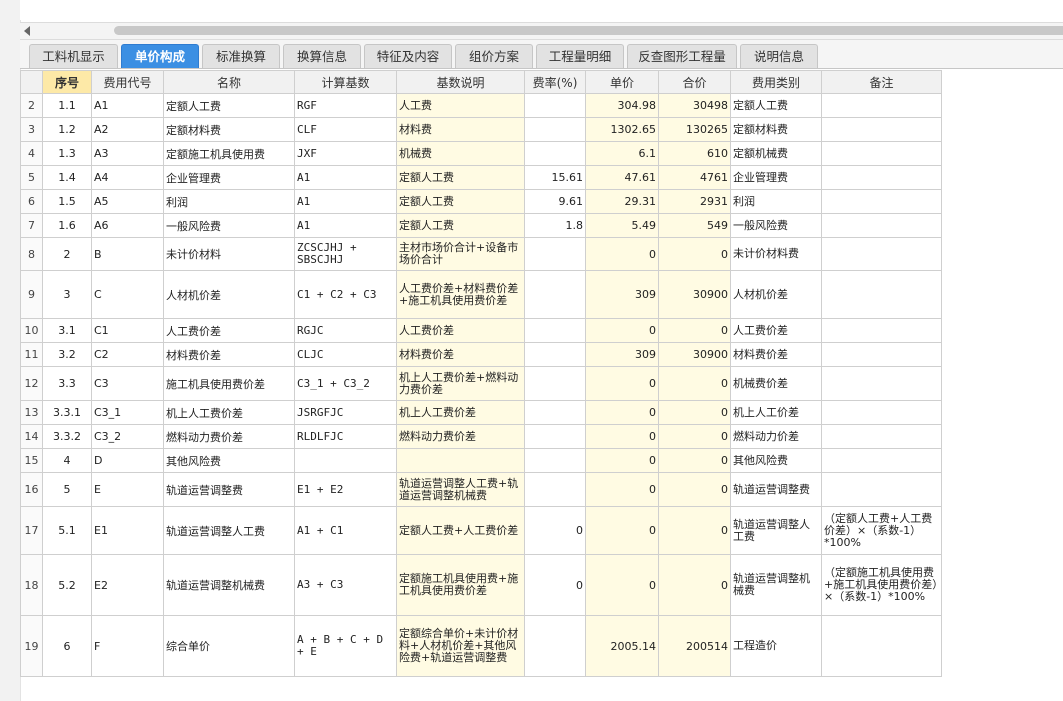 The image size is (1063, 701). I want to click on cell-category: 工程造价, so click(776, 646).